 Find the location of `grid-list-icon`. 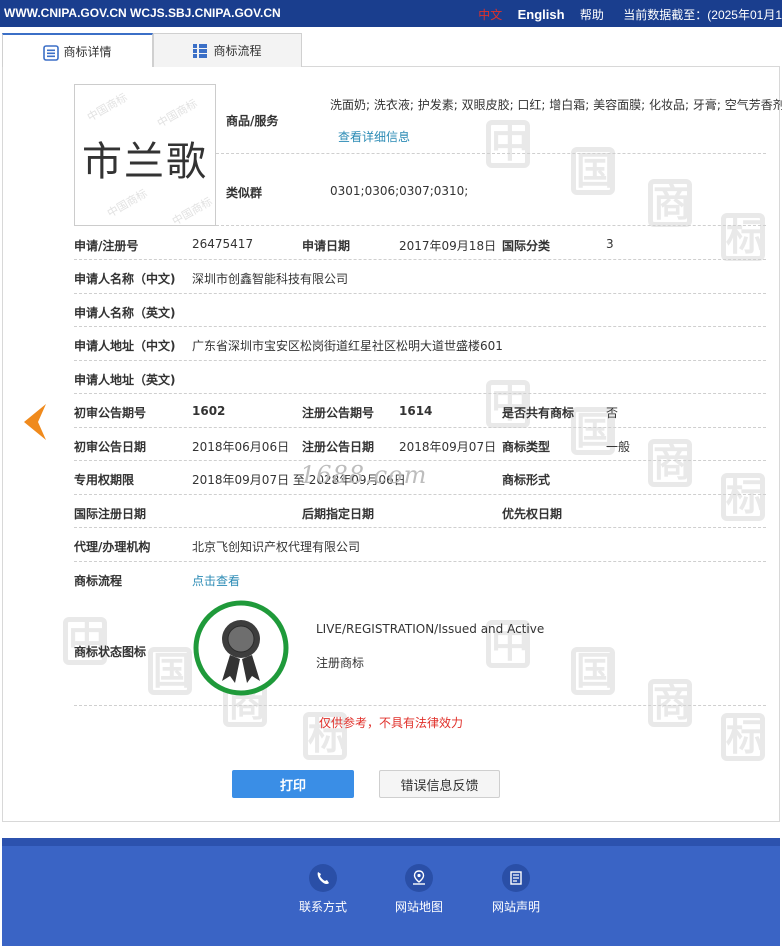

grid-list-icon is located at coordinates (200, 50).